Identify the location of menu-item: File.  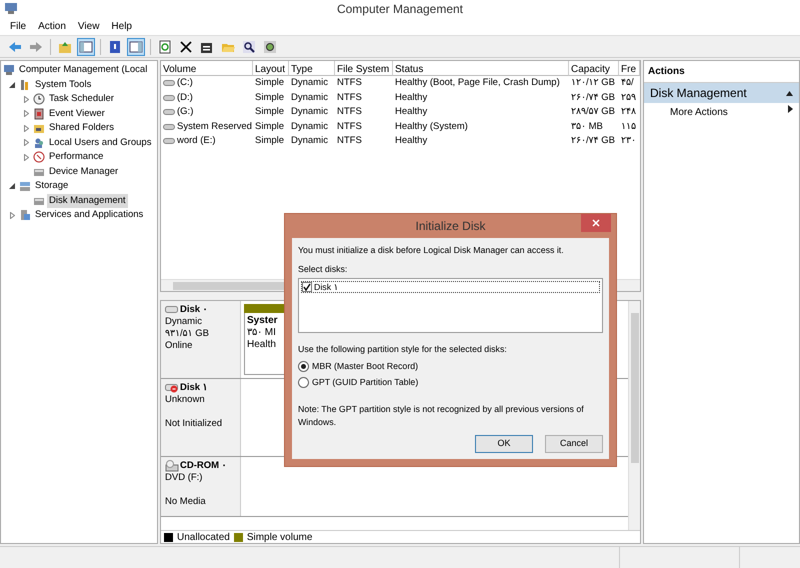
(18, 26).